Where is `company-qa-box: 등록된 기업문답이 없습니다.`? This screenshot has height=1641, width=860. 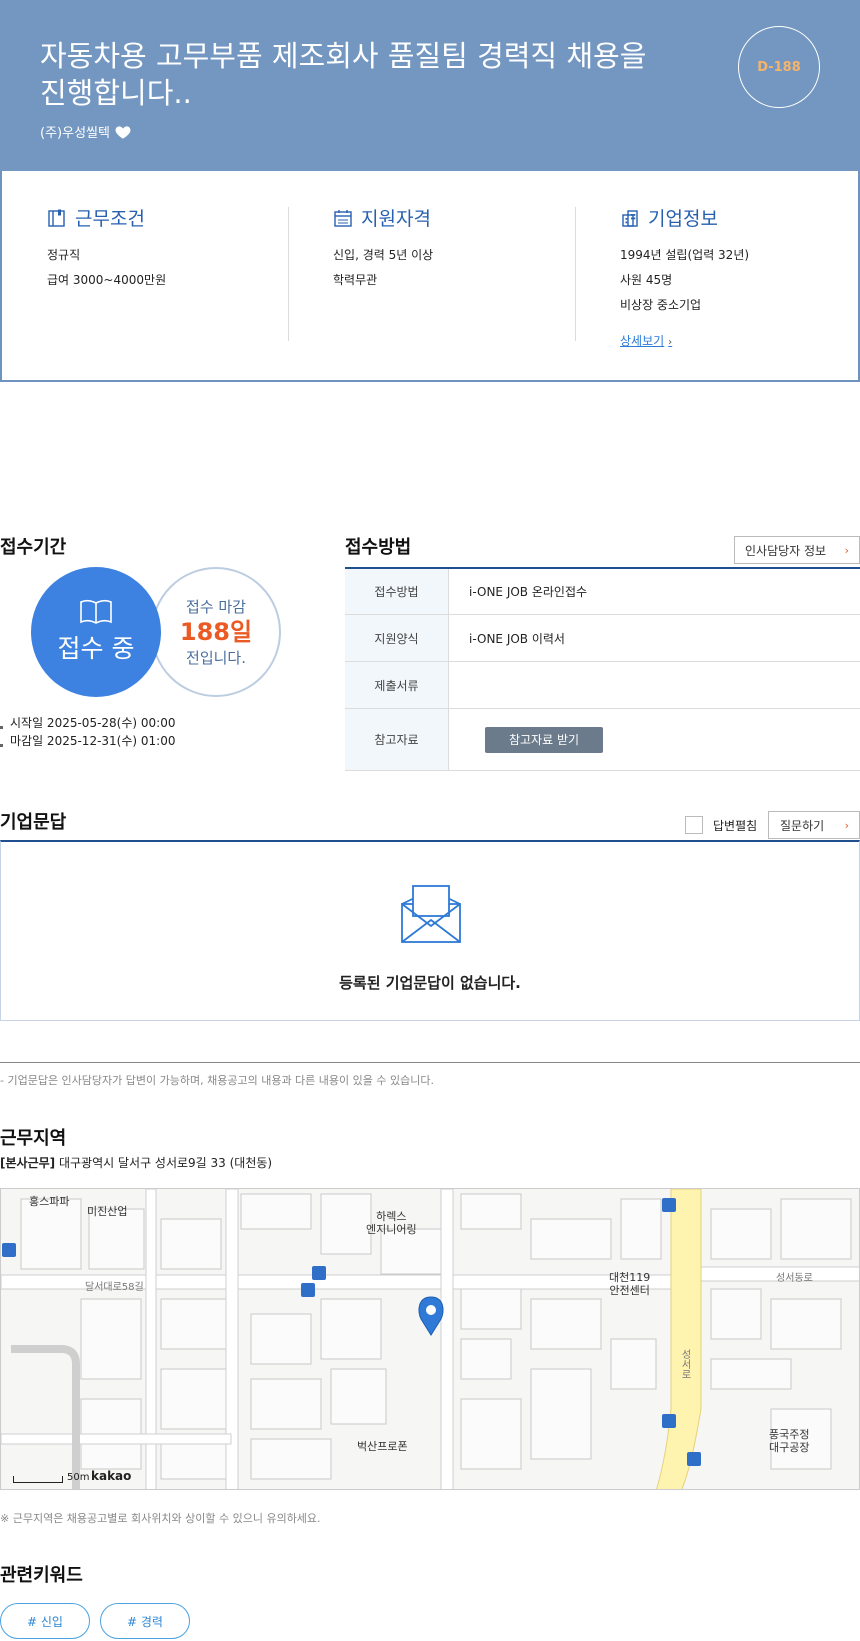
company-qa-box: 등록된 기업문답이 없습니다. is located at coordinates (430, 930).